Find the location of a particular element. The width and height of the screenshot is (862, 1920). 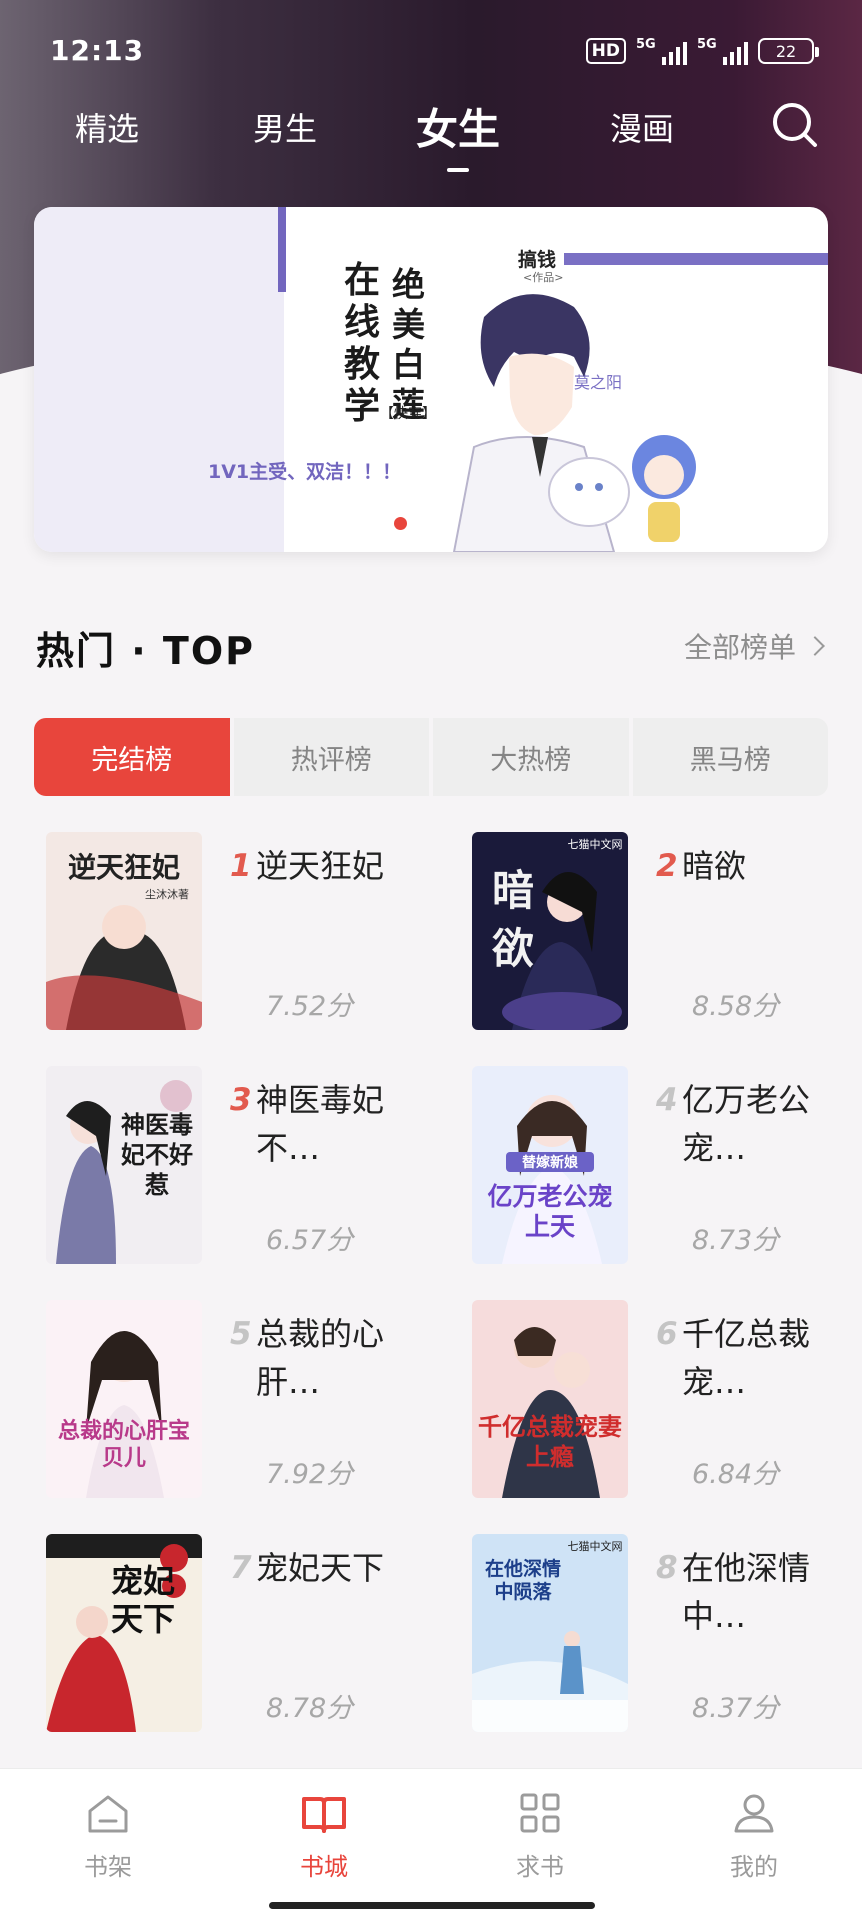

book-cover: 总裁的心肝宝贝儿 is located at coordinates (124, 1399).